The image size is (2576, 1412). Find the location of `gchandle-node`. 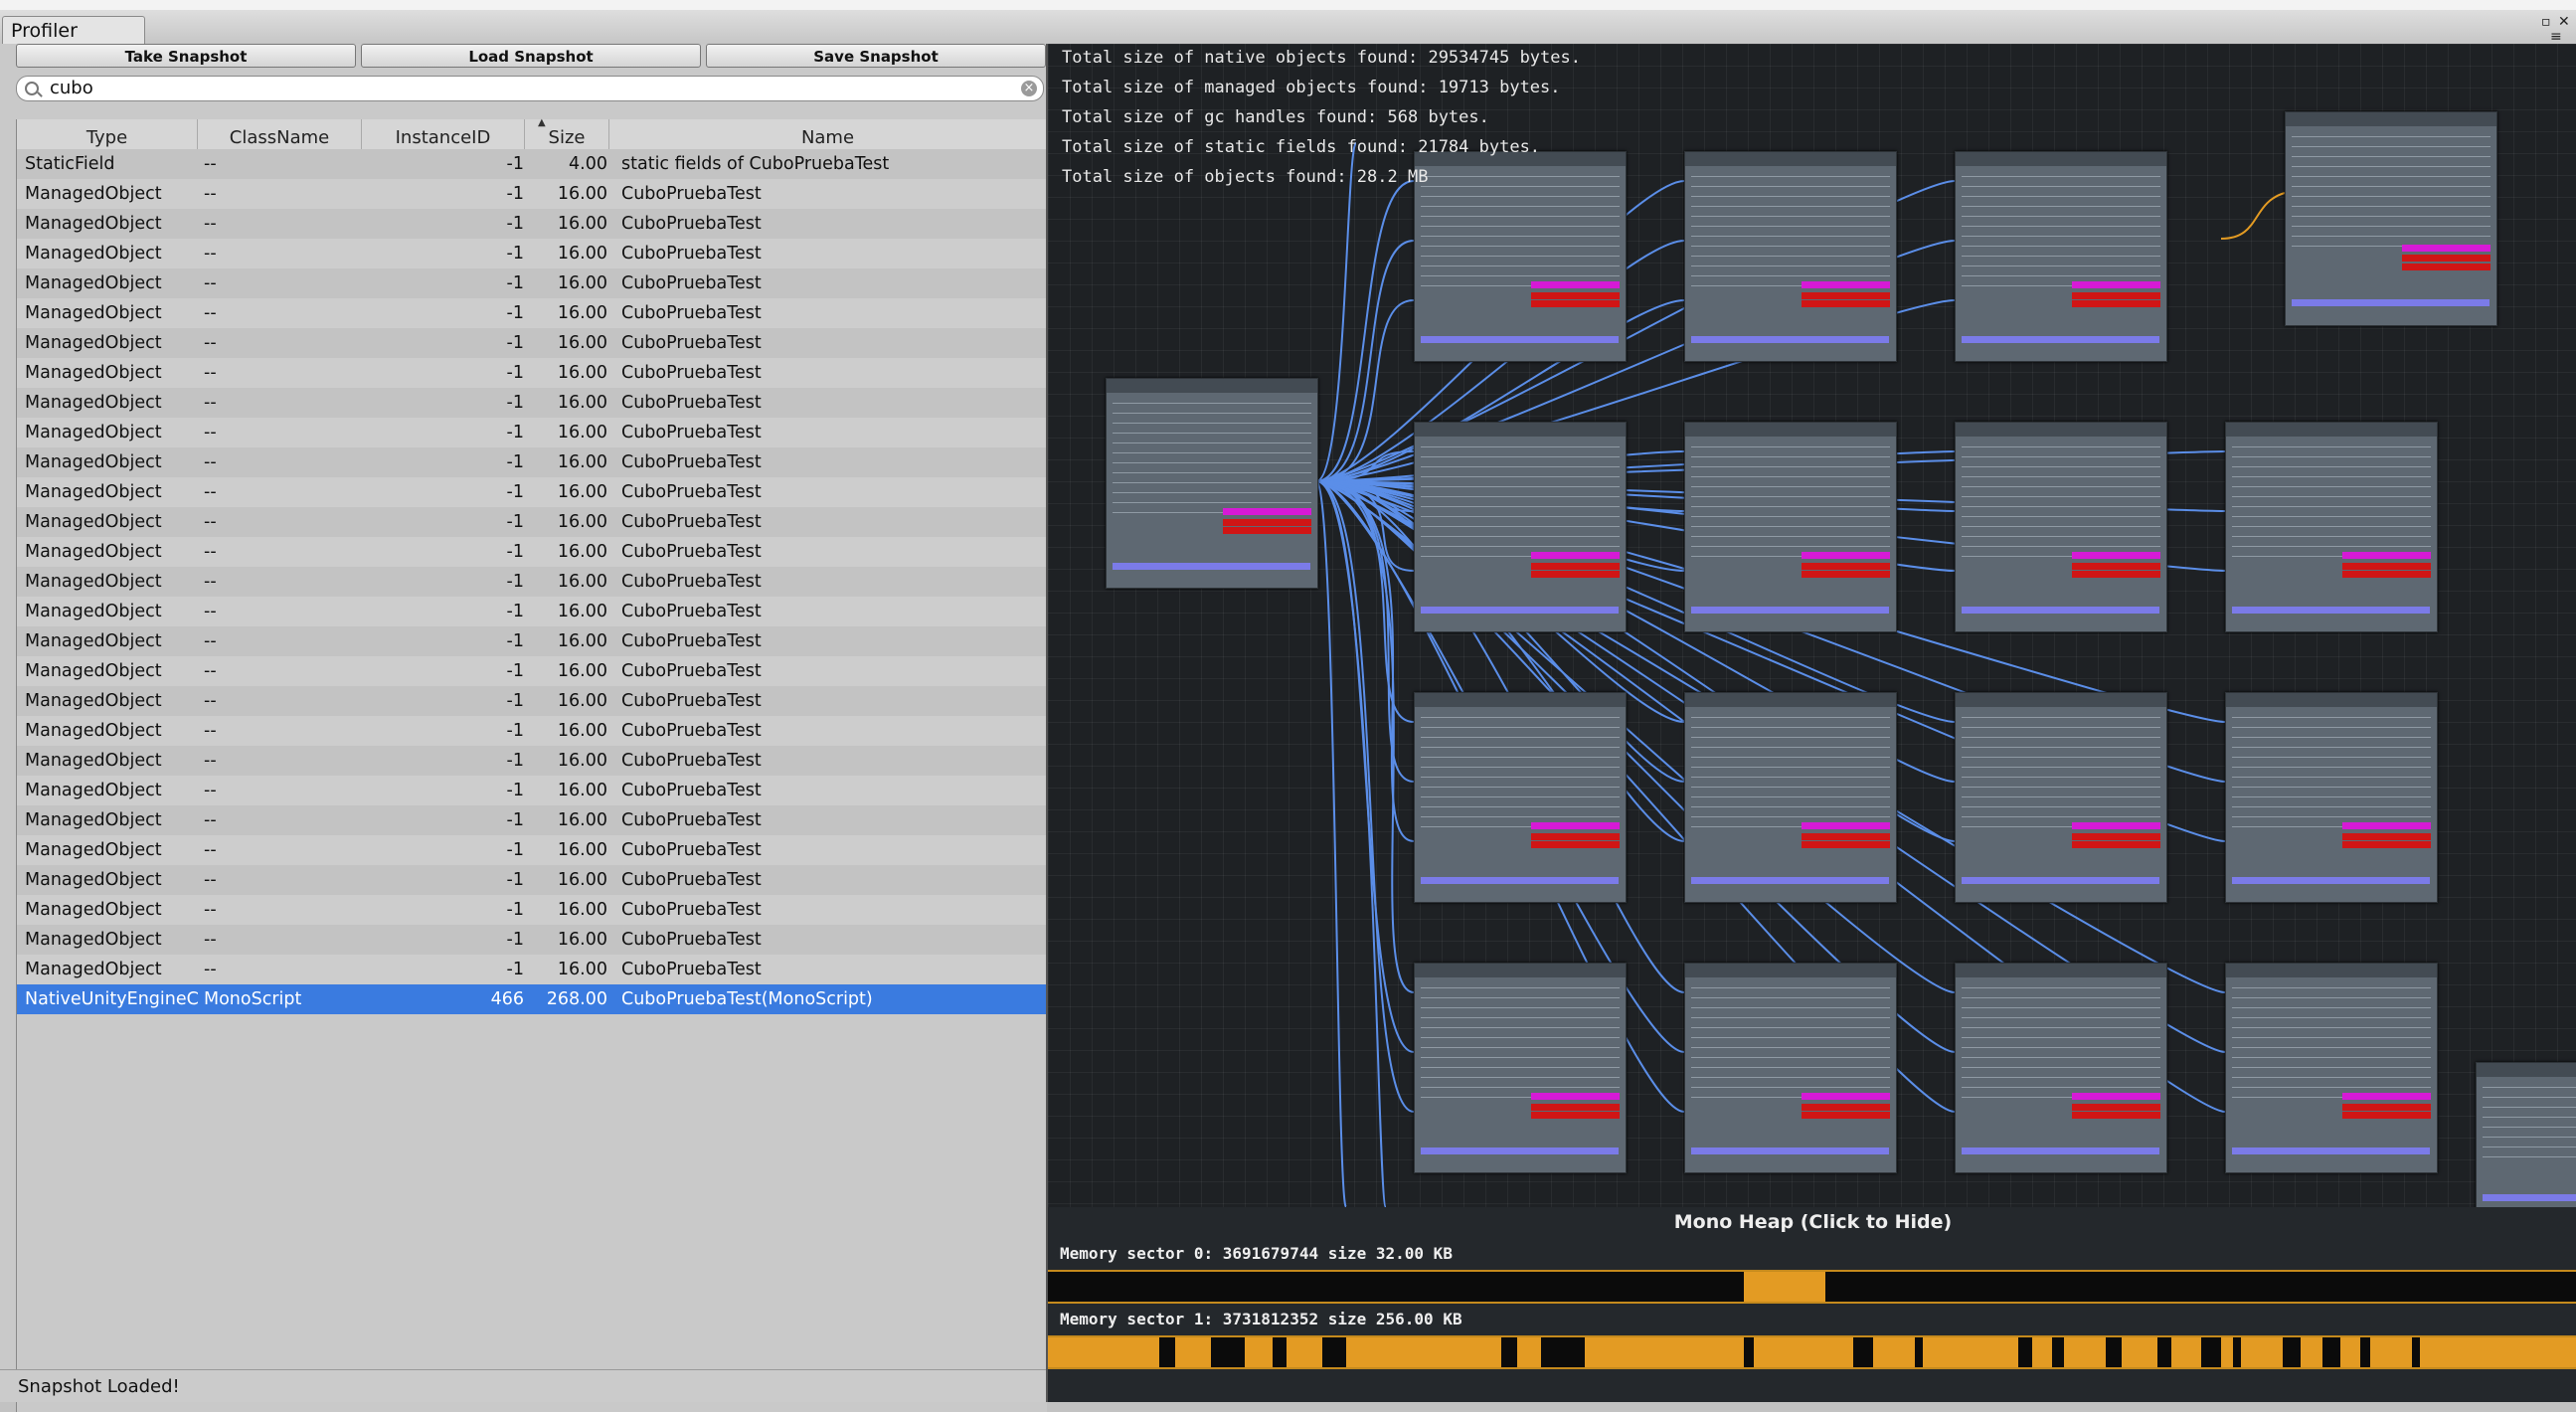

gchandle-node is located at coordinates (2391, 219).